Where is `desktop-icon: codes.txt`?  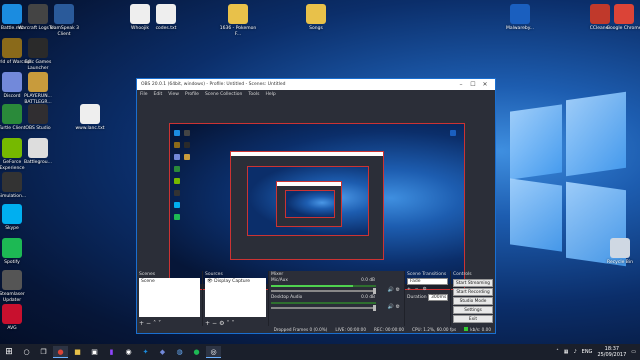
desktop-icon: codes.txt is located at coordinates (166, 18).